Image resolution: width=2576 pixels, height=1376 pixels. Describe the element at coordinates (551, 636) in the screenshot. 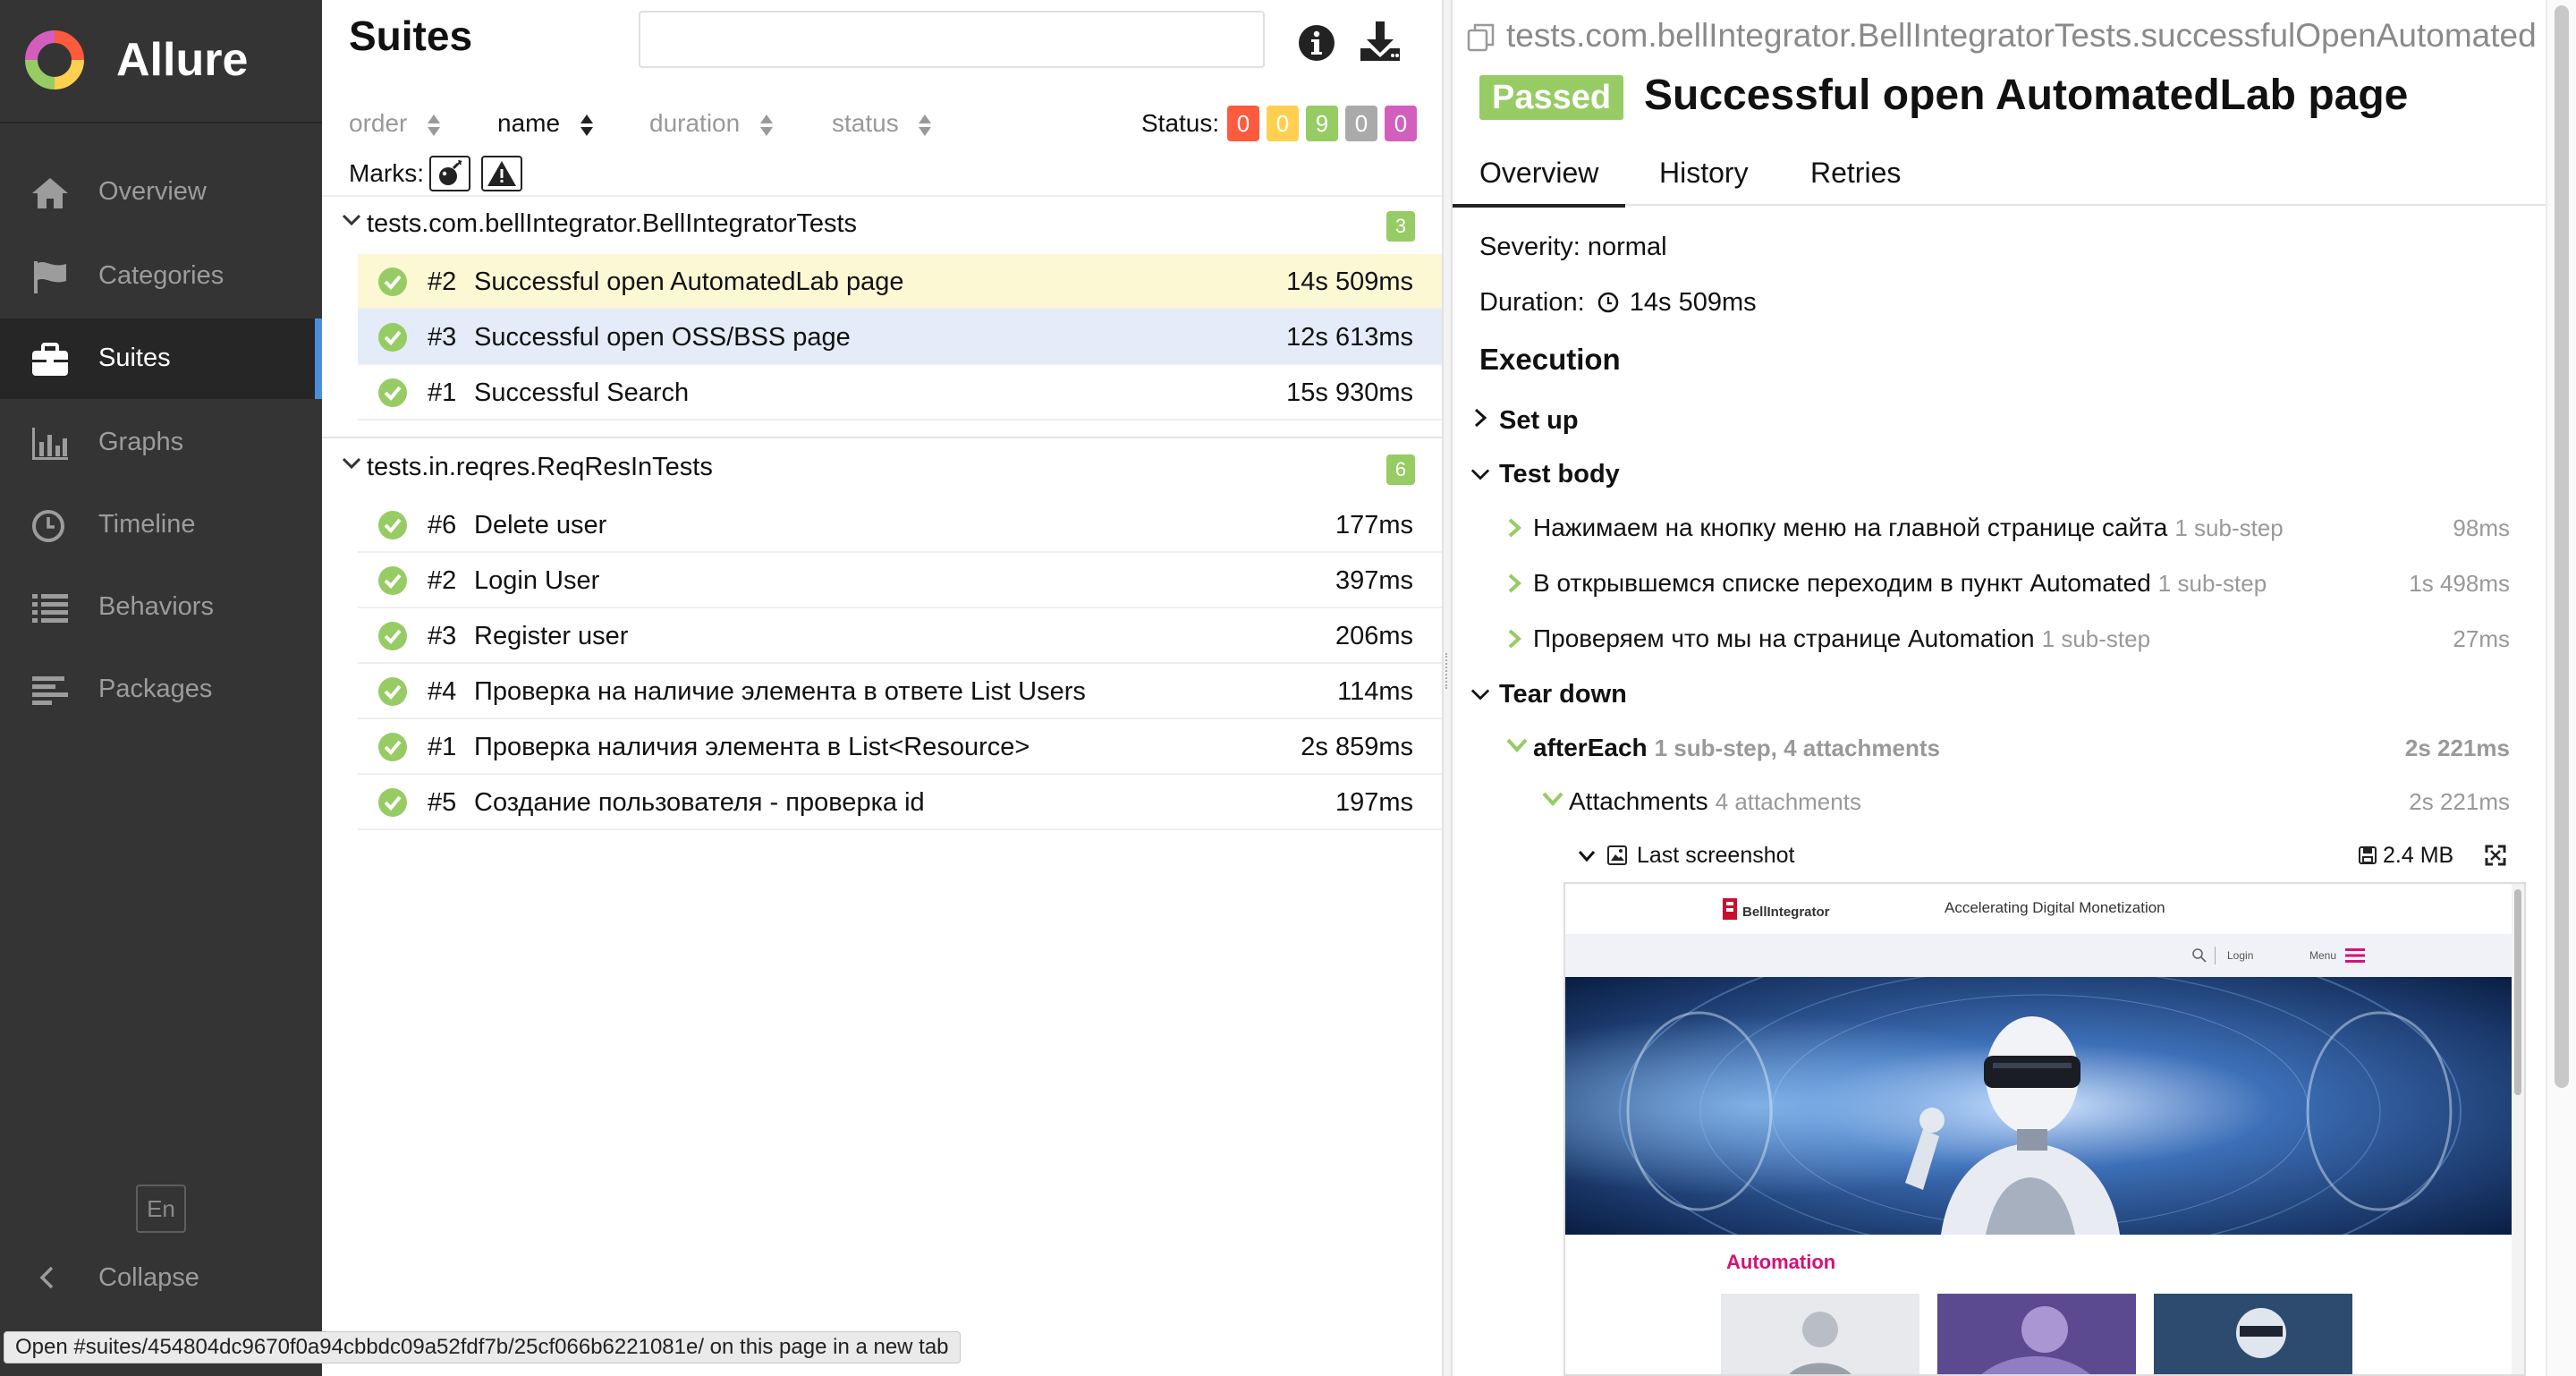

I see `test-name: Register user` at that location.